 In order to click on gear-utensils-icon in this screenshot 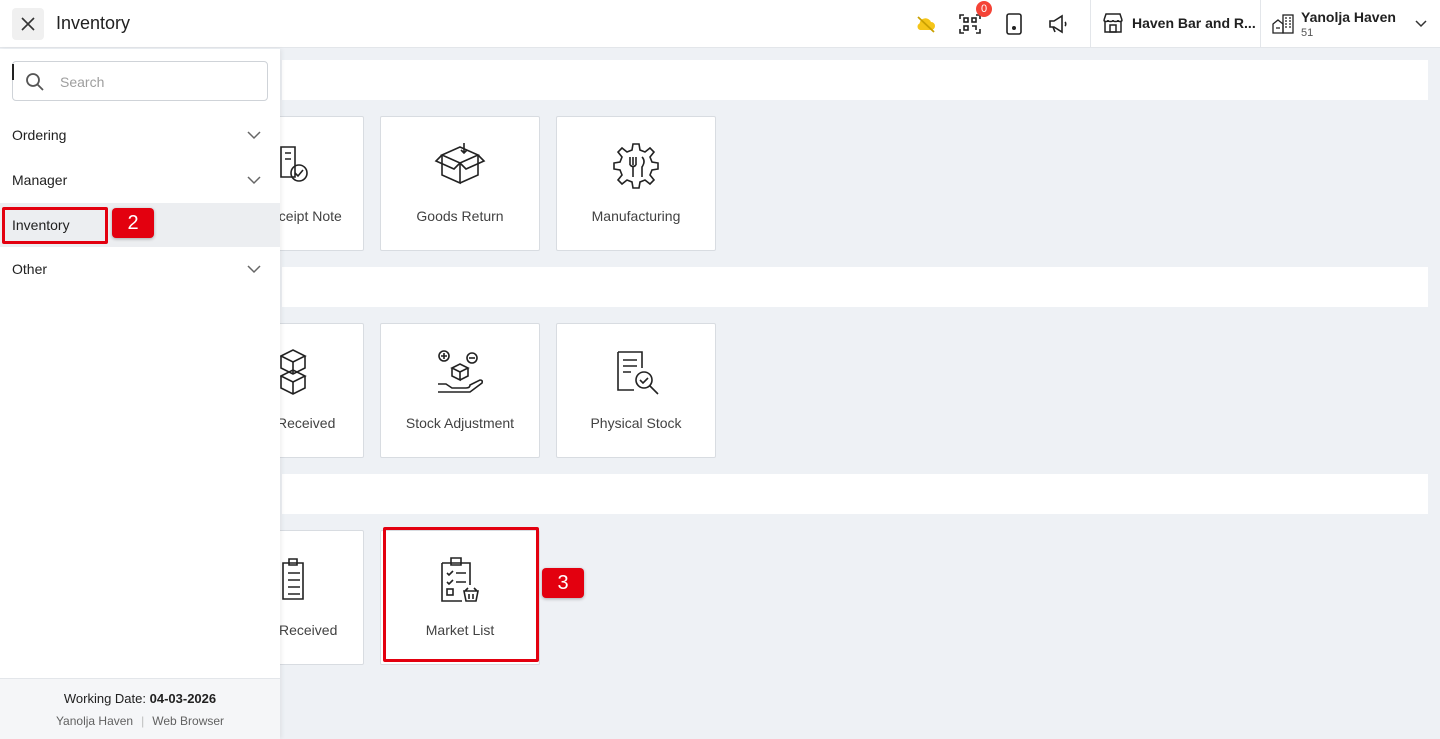, I will do `click(636, 166)`.